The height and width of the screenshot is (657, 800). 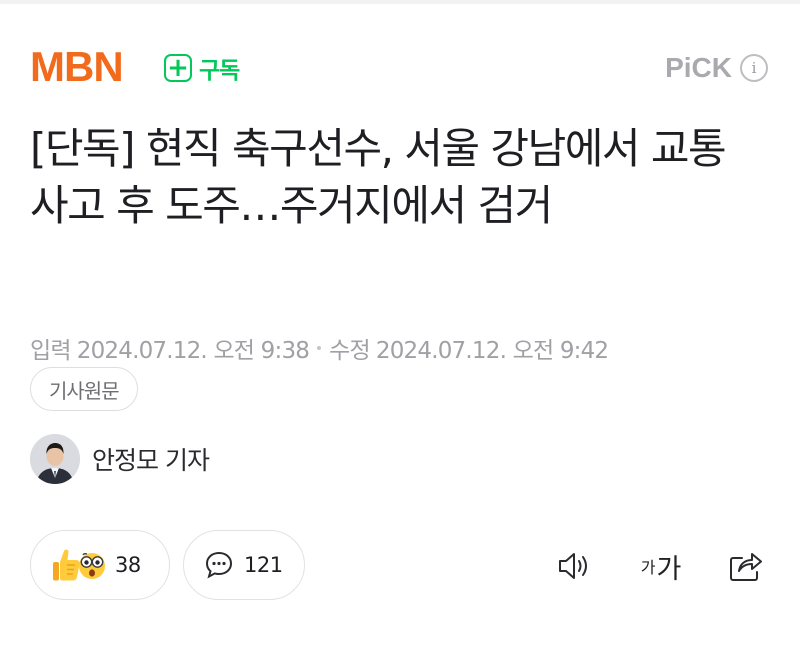 What do you see at coordinates (648, 567) in the screenshot?
I see `font-small-glyph: 가` at bounding box center [648, 567].